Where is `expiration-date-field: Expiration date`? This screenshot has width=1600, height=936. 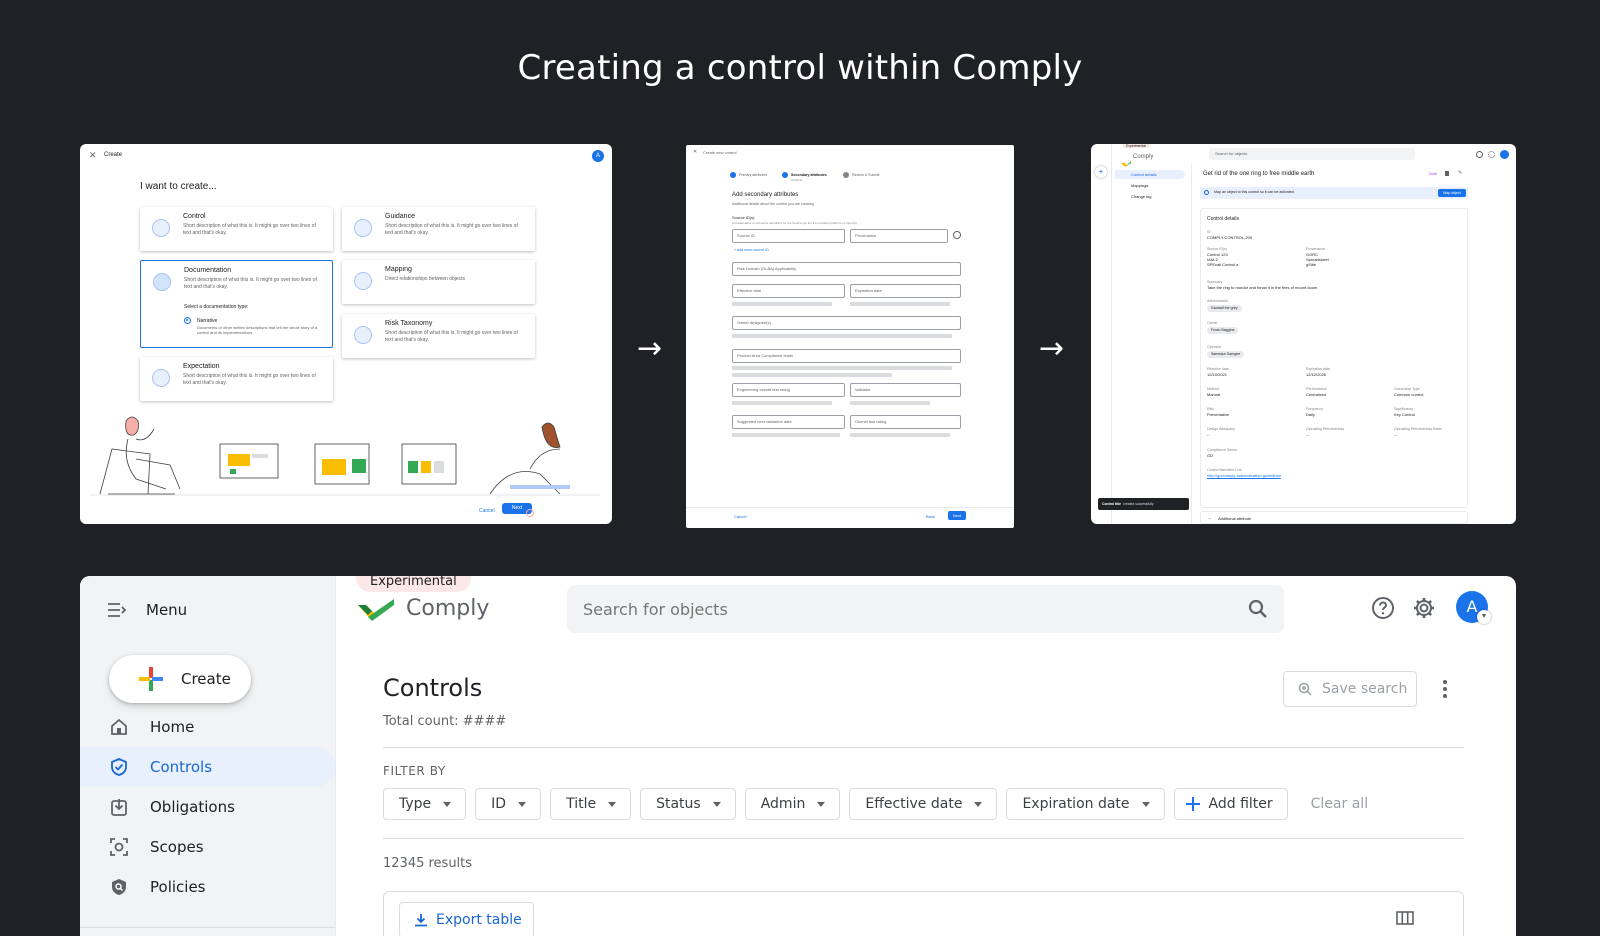 expiration-date-field: Expiration date is located at coordinates (905, 291).